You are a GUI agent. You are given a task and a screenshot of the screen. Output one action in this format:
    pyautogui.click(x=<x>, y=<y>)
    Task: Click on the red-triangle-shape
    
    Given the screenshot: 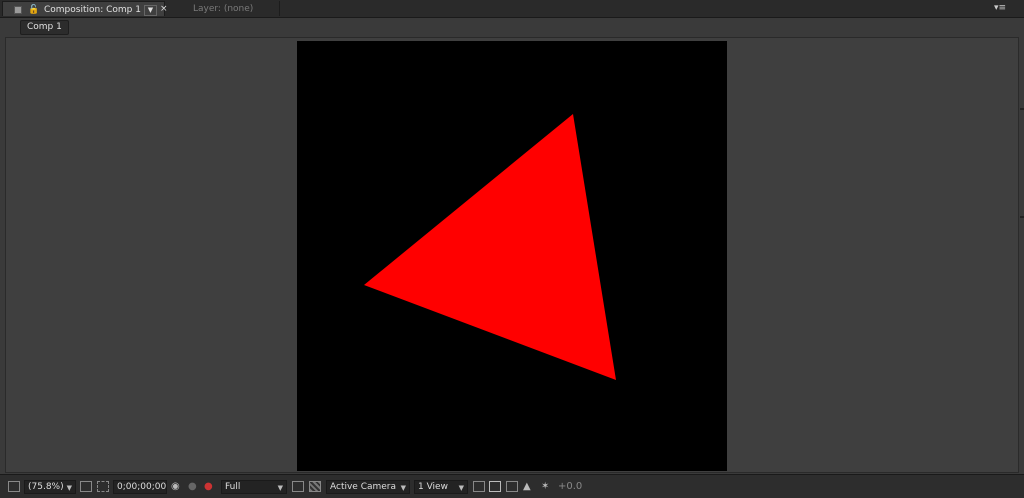 What is the action you would take?
    pyautogui.click(x=490, y=247)
    